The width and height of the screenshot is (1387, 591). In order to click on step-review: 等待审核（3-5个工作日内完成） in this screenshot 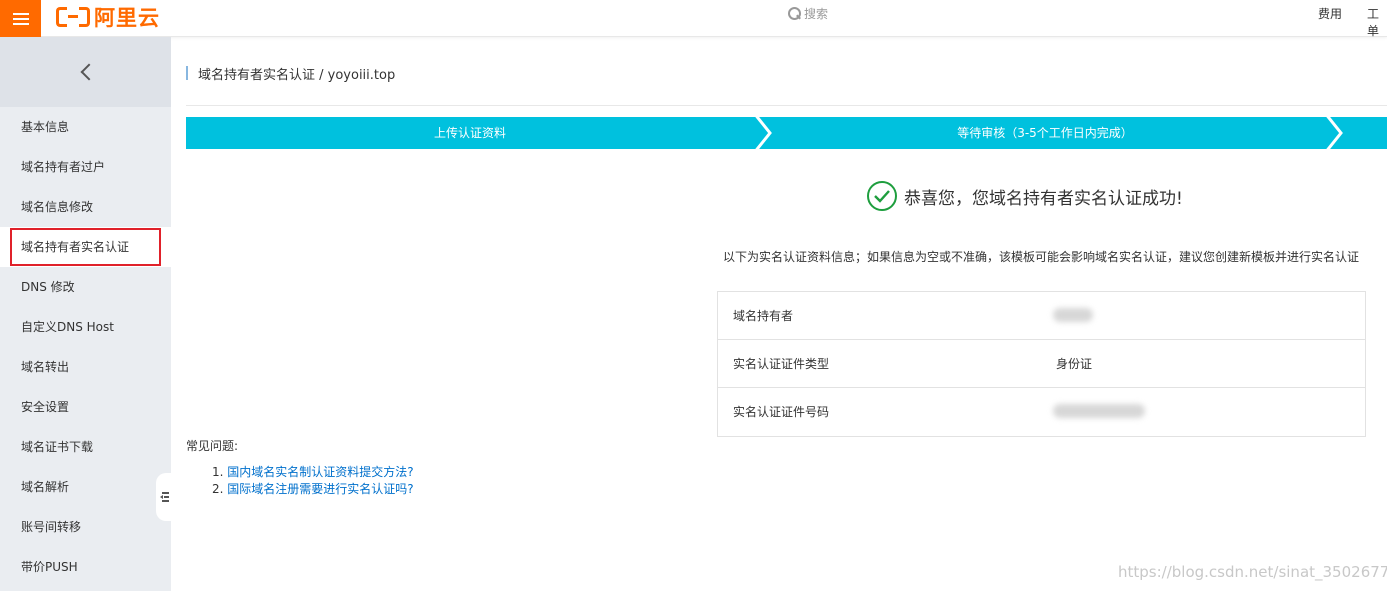, I will do `click(1045, 133)`.